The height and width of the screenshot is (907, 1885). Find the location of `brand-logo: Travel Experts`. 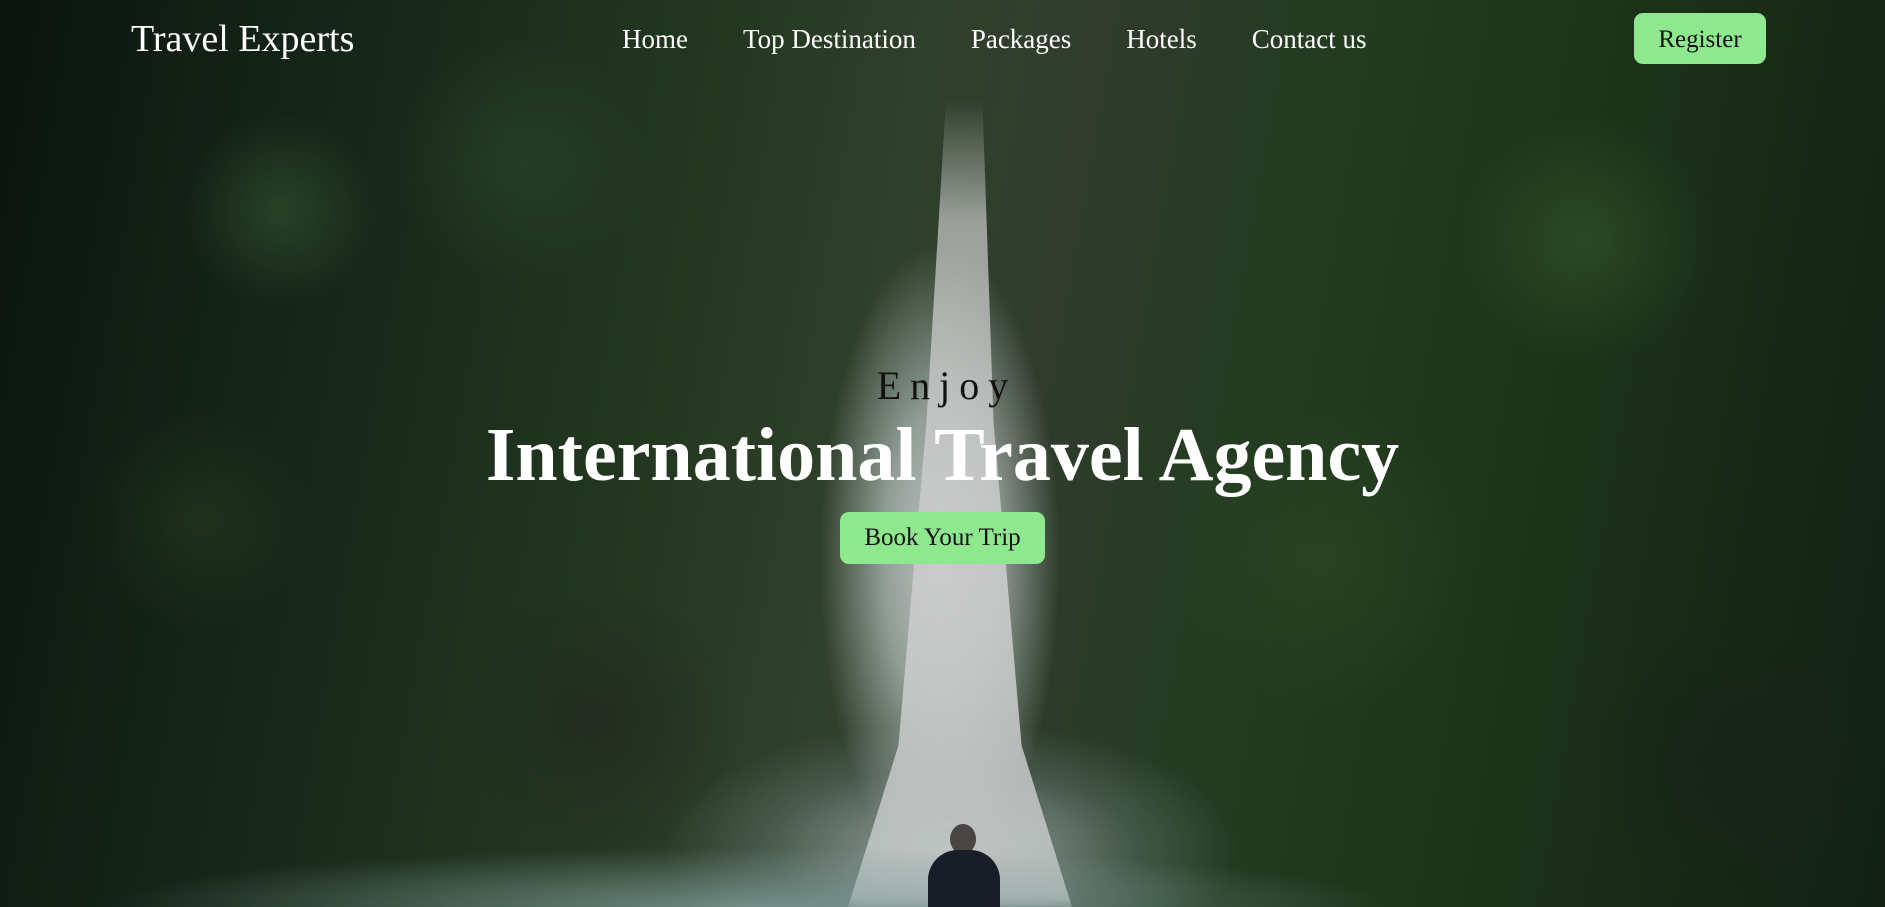

brand-logo: Travel Experts is located at coordinates (242, 39).